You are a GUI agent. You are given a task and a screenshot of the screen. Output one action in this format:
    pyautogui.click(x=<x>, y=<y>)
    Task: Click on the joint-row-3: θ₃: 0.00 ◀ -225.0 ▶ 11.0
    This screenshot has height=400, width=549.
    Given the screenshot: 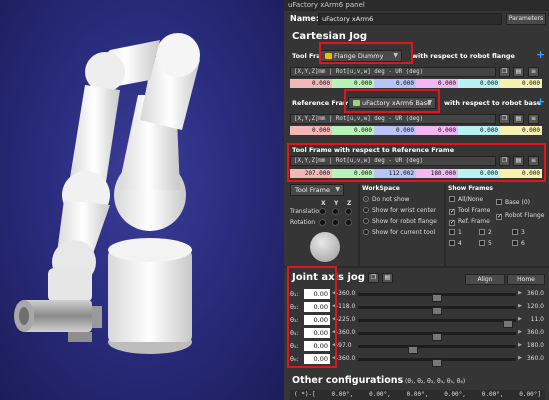 What is the action you would take?
    pyautogui.click(x=417, y=321)
    